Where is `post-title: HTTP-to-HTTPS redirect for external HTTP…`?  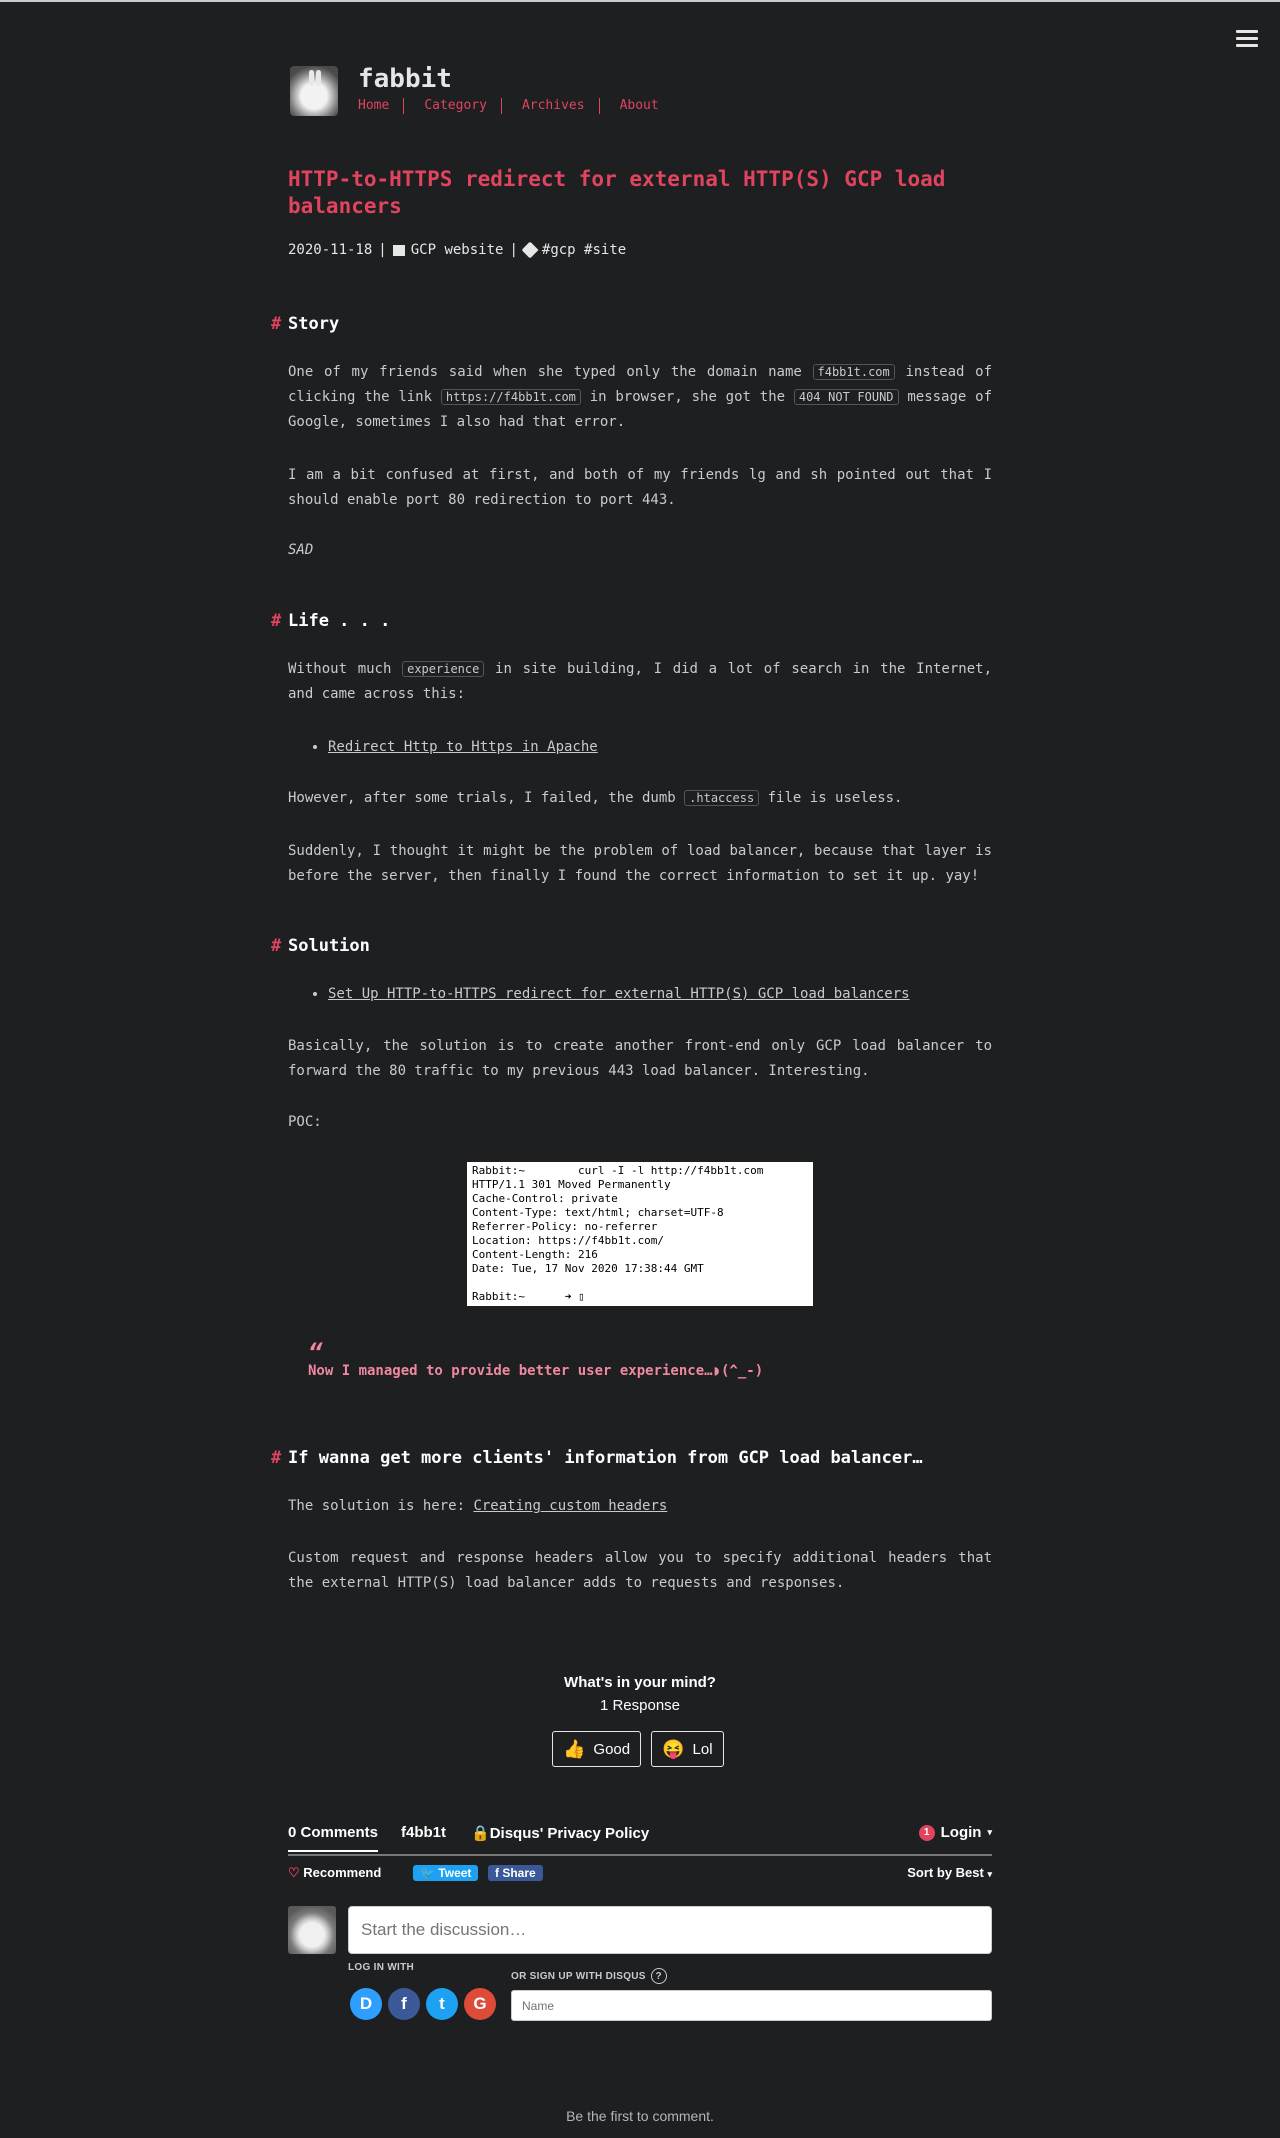
post-title: HTTP-to-HTTPS redirect for external HTTP… is located at coordinates (617, 192).